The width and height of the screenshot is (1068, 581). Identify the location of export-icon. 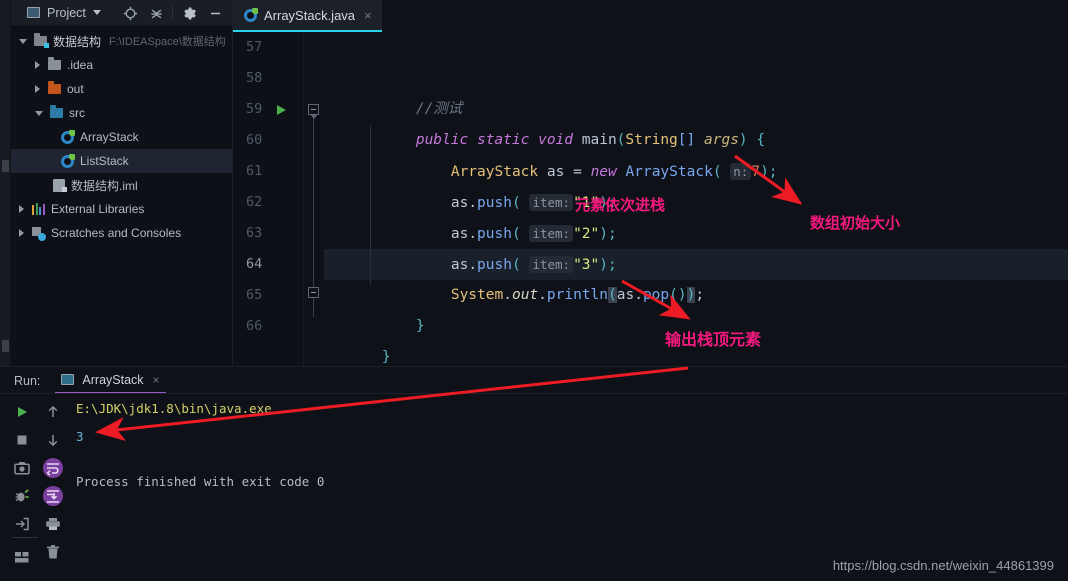
(22, 524).